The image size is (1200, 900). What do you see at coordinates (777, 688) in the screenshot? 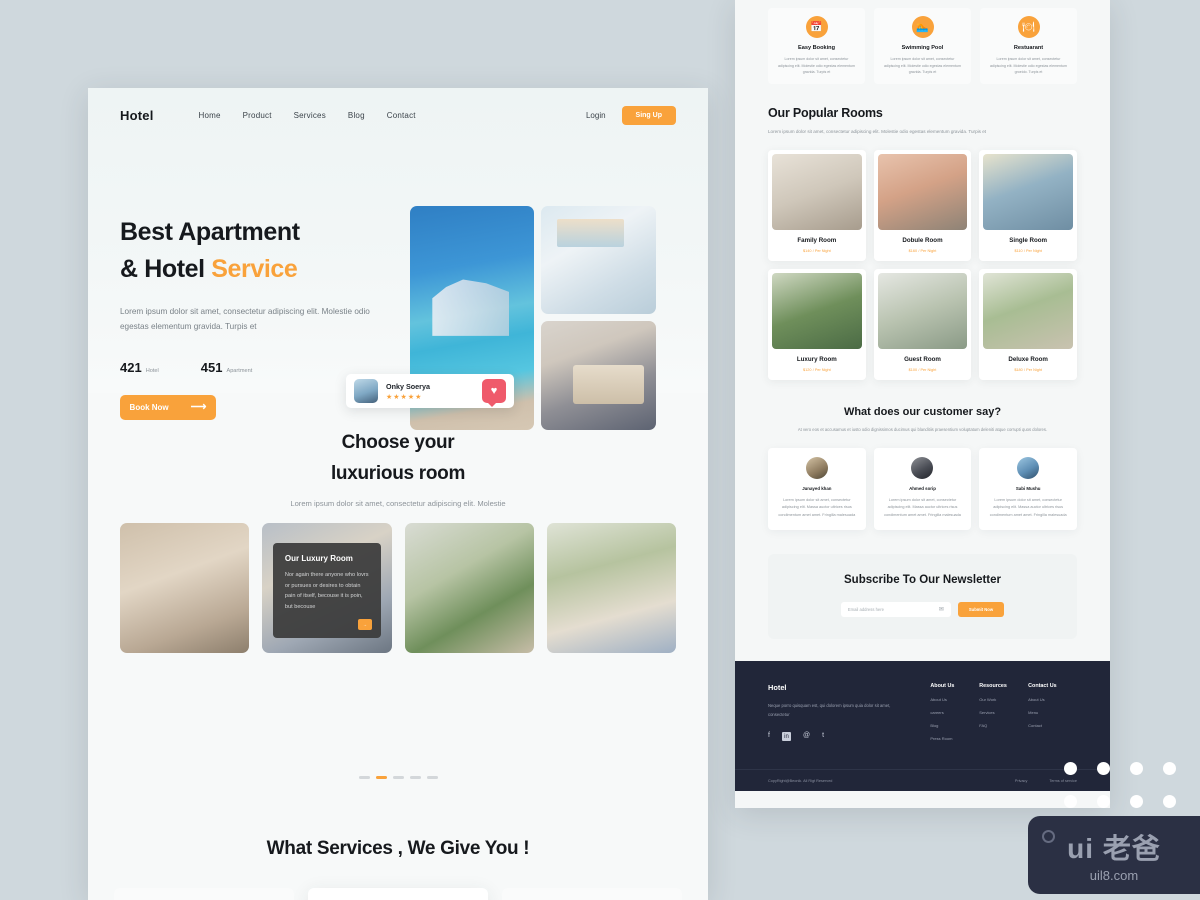
I see `footer-logo: Hotel` at bounding box center [777, 688].